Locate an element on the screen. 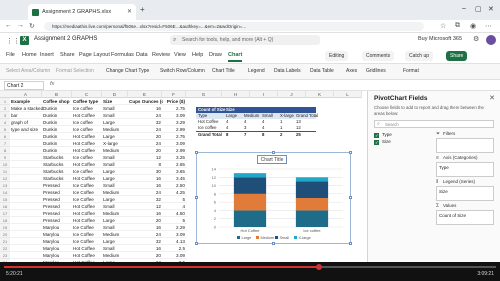 This screenshot has height=281, width=500. legend-entry: Medium is located at coordinates (268, 238).